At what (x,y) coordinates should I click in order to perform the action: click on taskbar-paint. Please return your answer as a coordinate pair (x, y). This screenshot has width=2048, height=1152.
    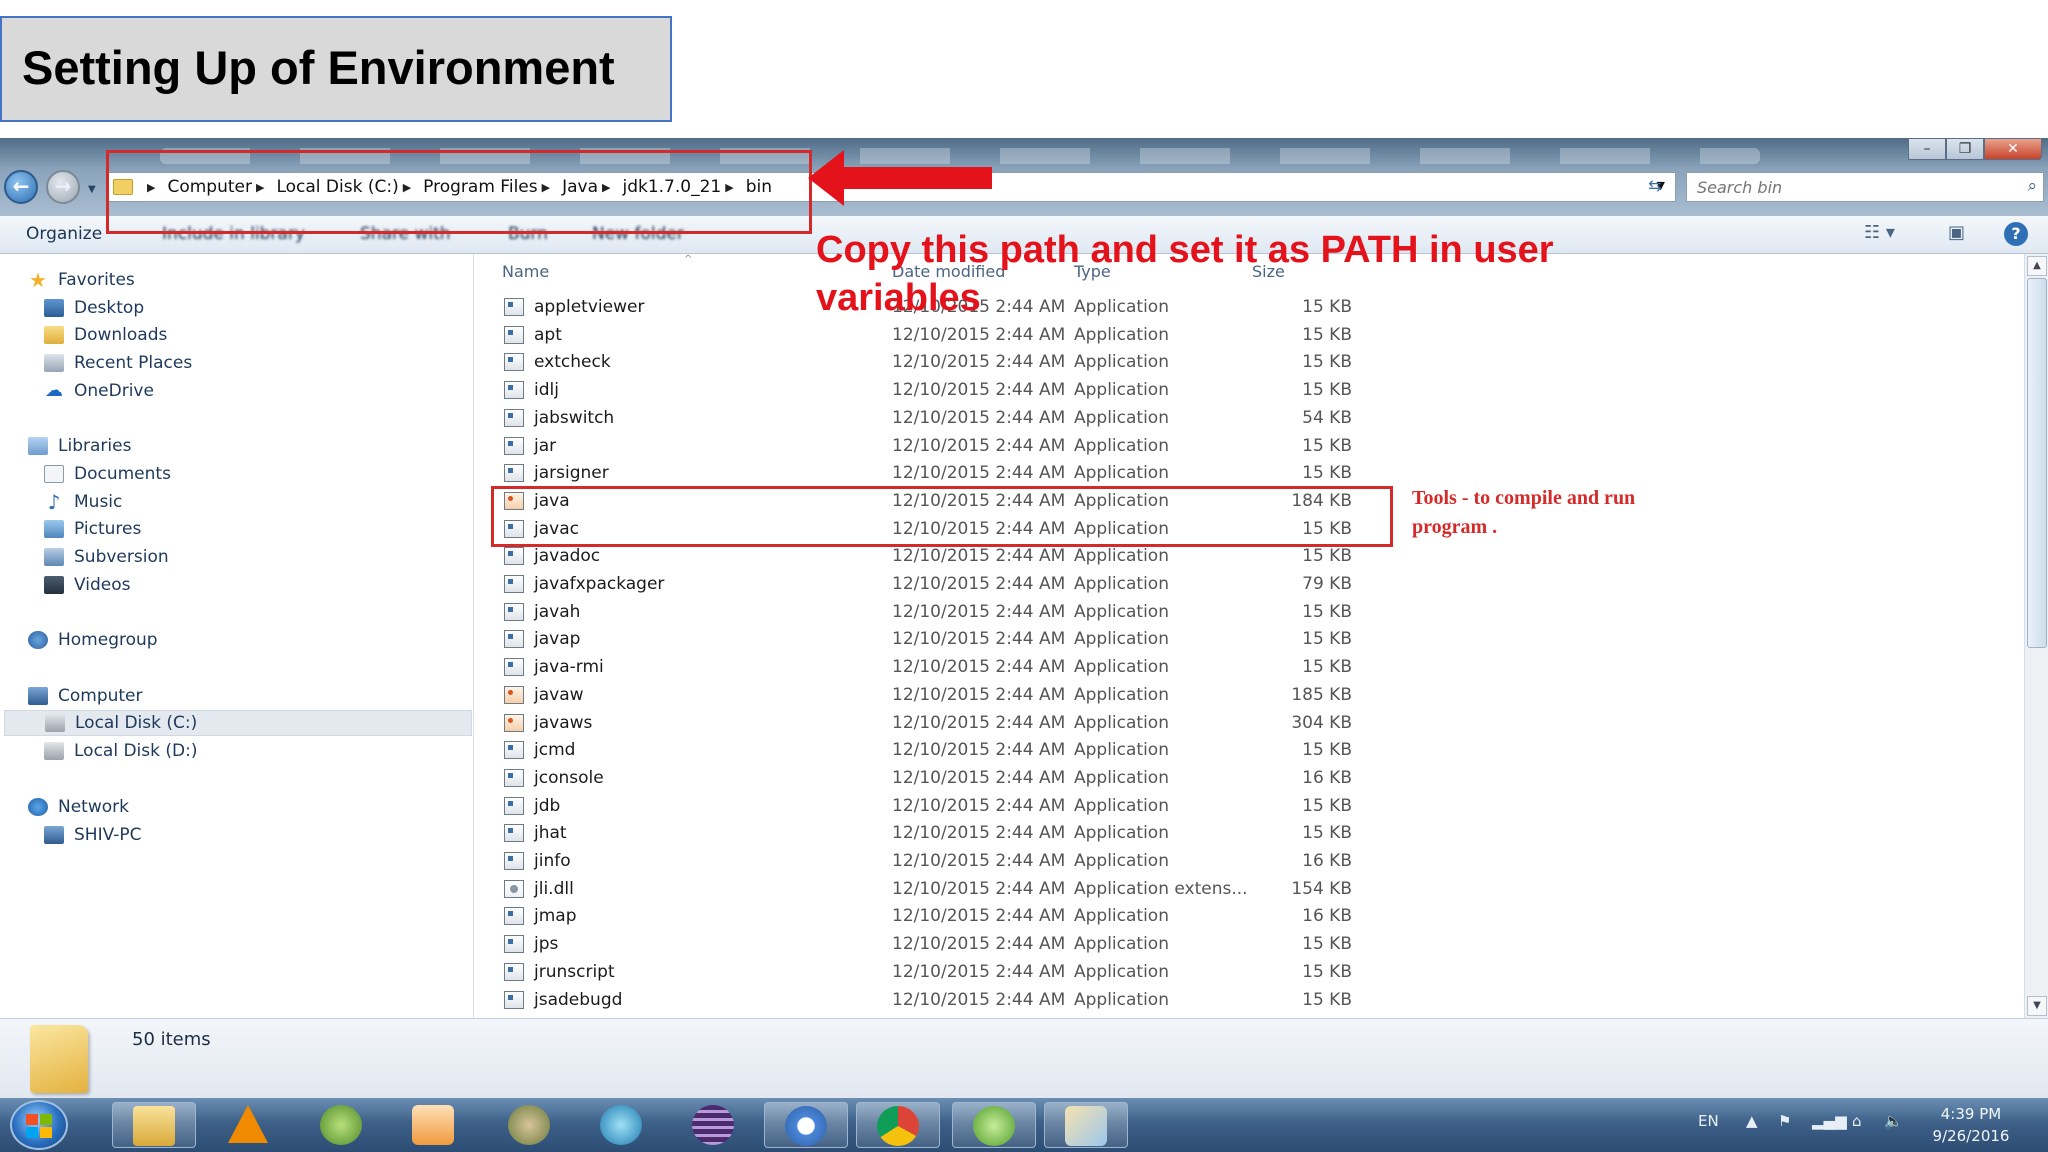
    Looking at the image, I should click on (1086, 1125).